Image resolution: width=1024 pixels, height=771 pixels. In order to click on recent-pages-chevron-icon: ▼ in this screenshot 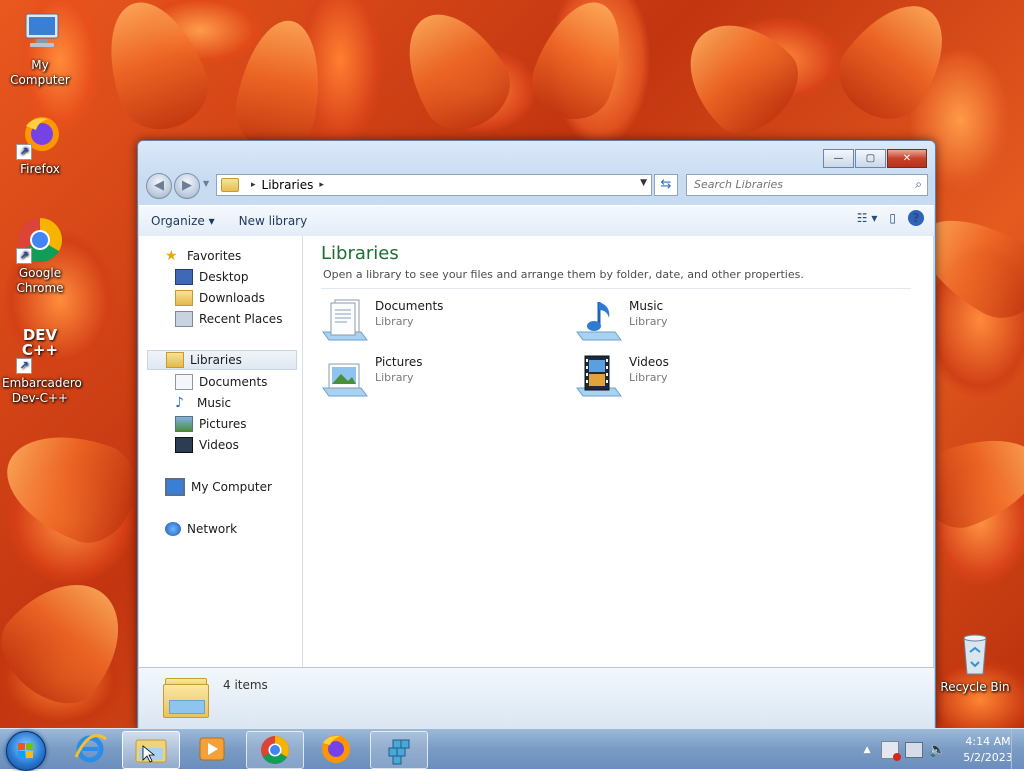, I will do `click(206, 183)`.